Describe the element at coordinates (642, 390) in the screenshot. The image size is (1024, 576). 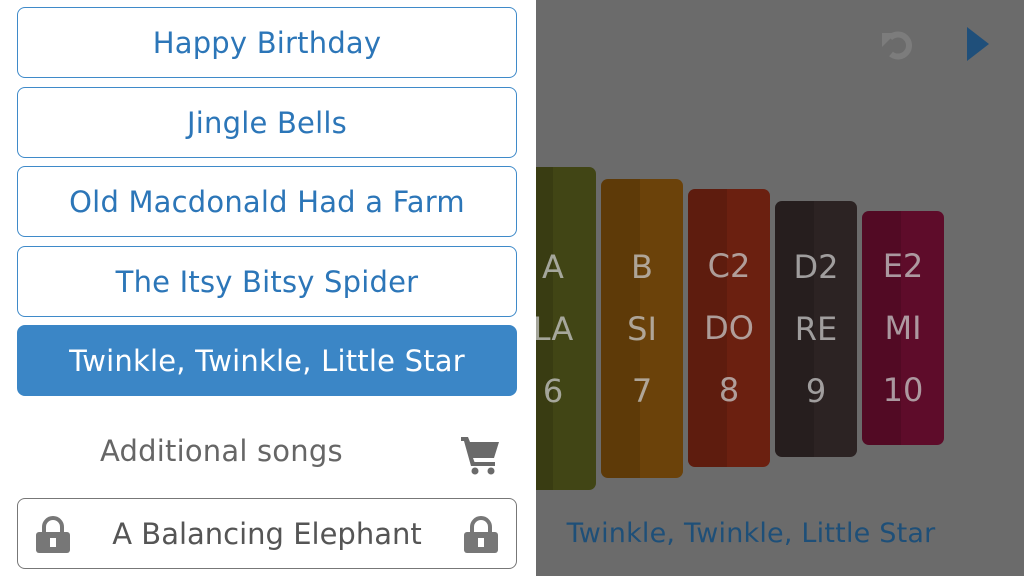
I see `bar-number: 7` at that location.